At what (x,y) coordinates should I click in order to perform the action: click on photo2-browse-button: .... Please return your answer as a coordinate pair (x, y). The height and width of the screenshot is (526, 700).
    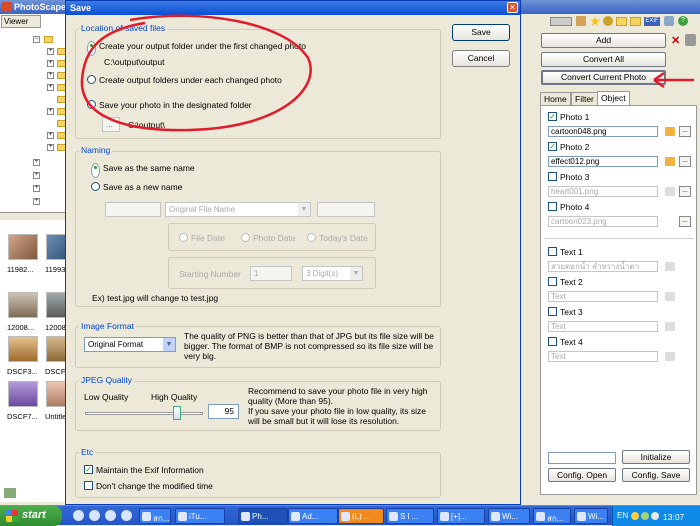
    Looking at the image, I should click on (685, 161).